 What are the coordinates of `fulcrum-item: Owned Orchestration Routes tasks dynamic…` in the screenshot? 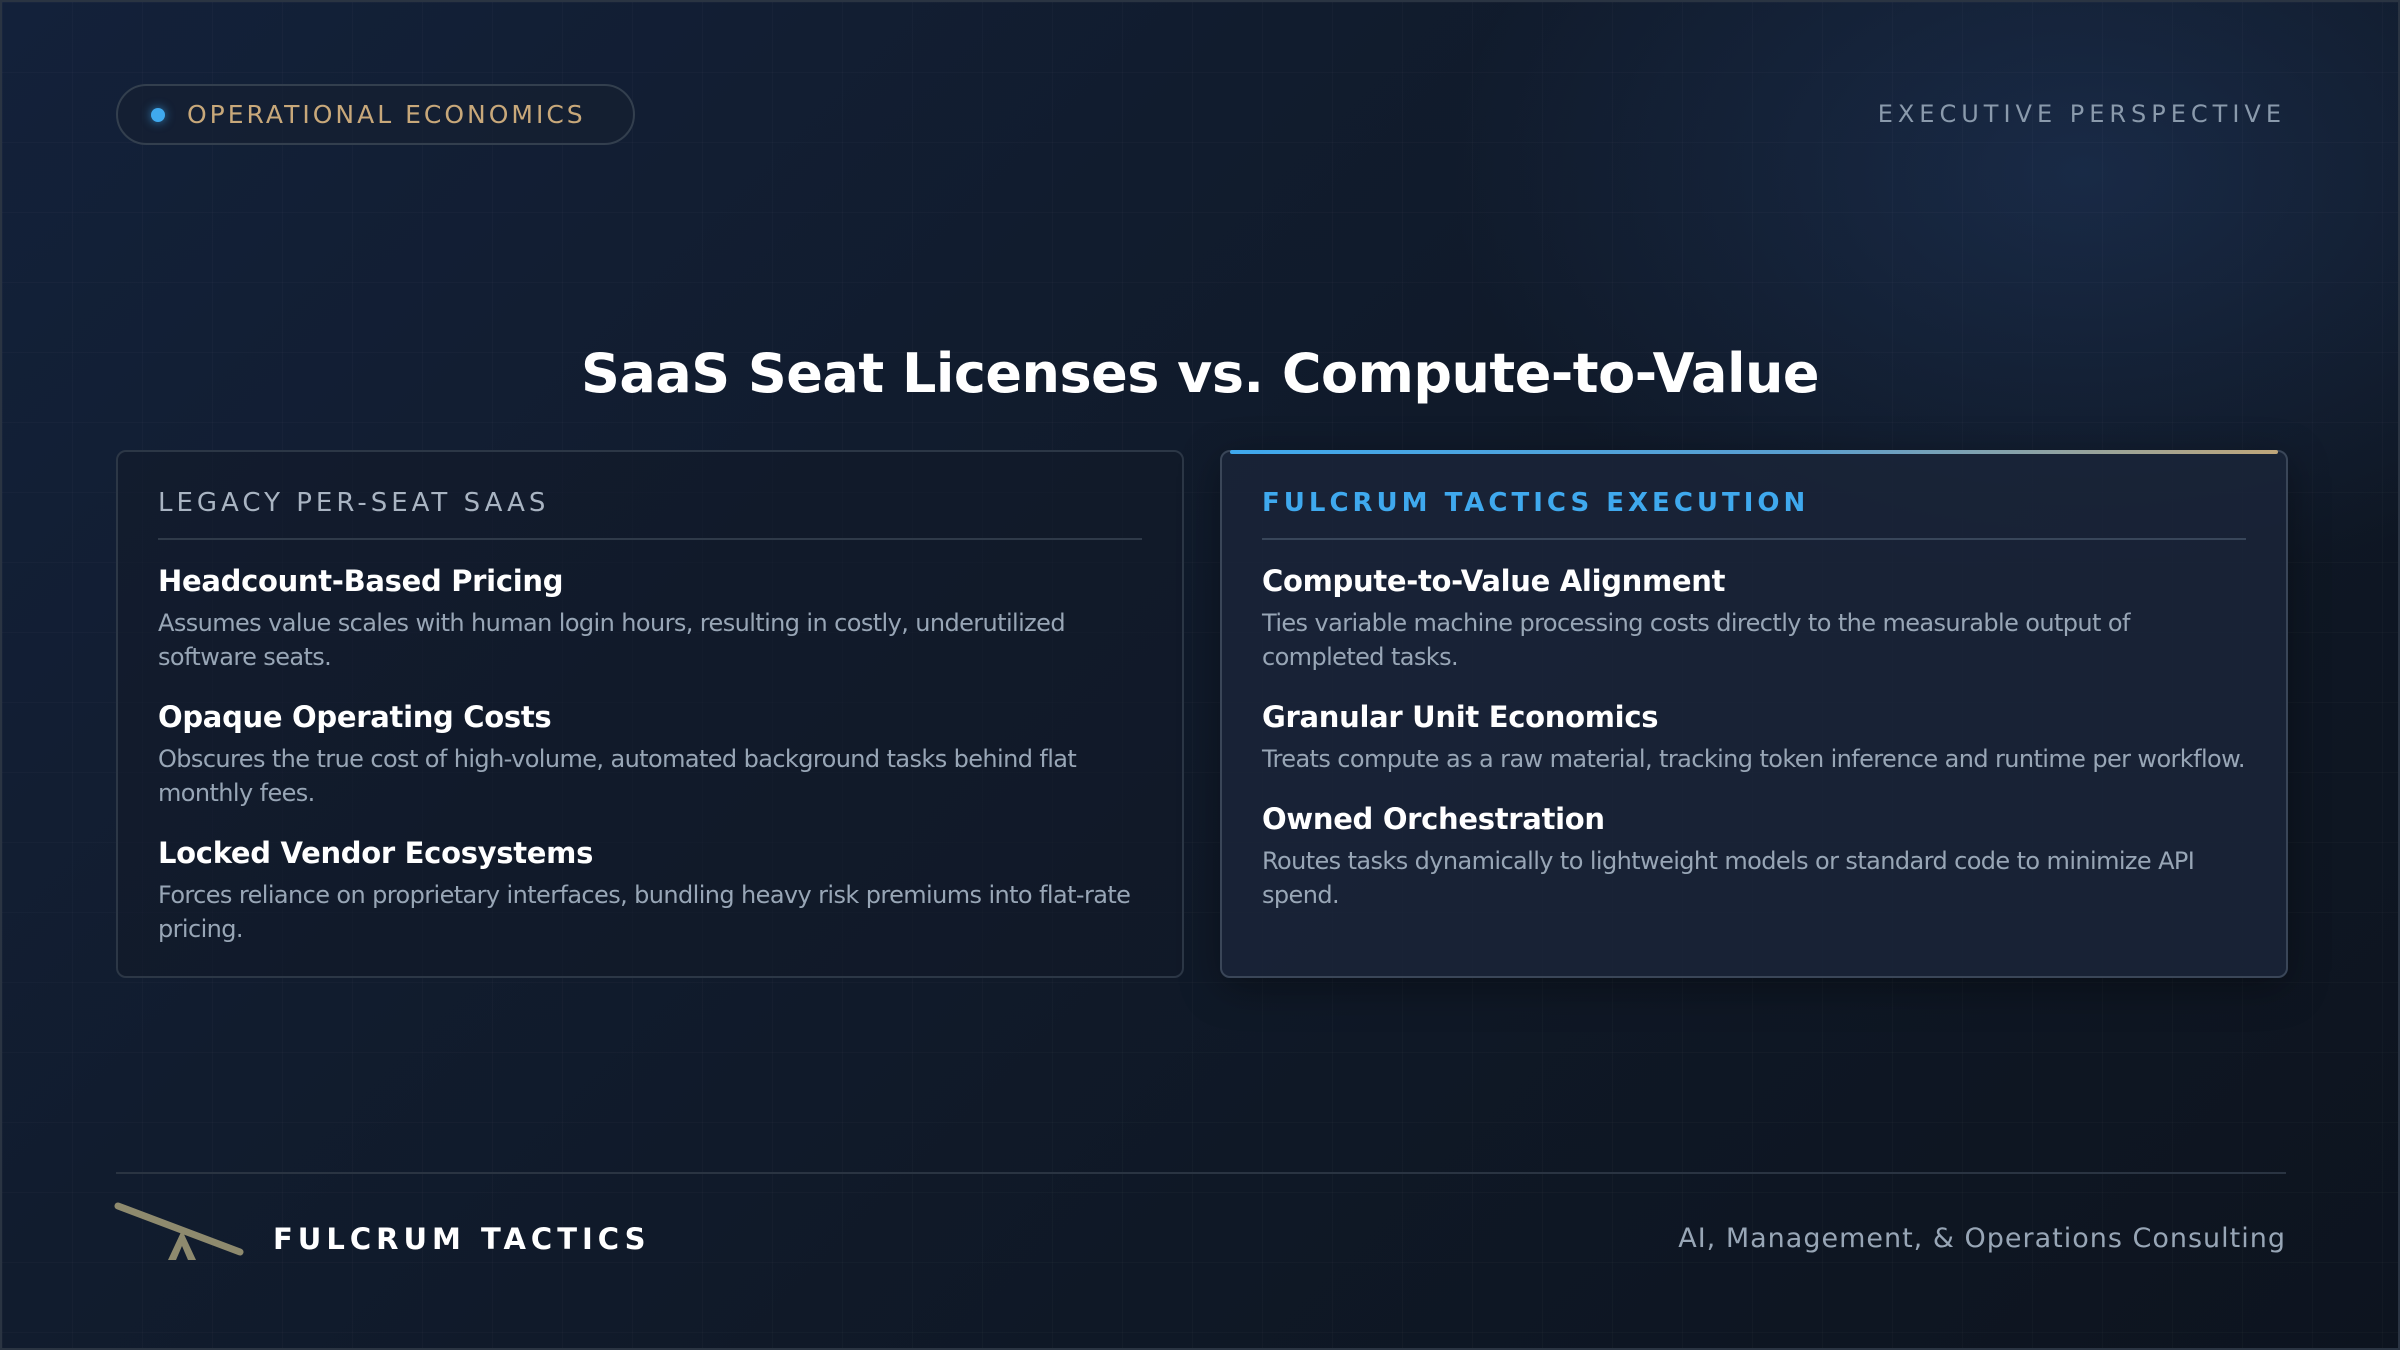 It's located at (1754, 857).